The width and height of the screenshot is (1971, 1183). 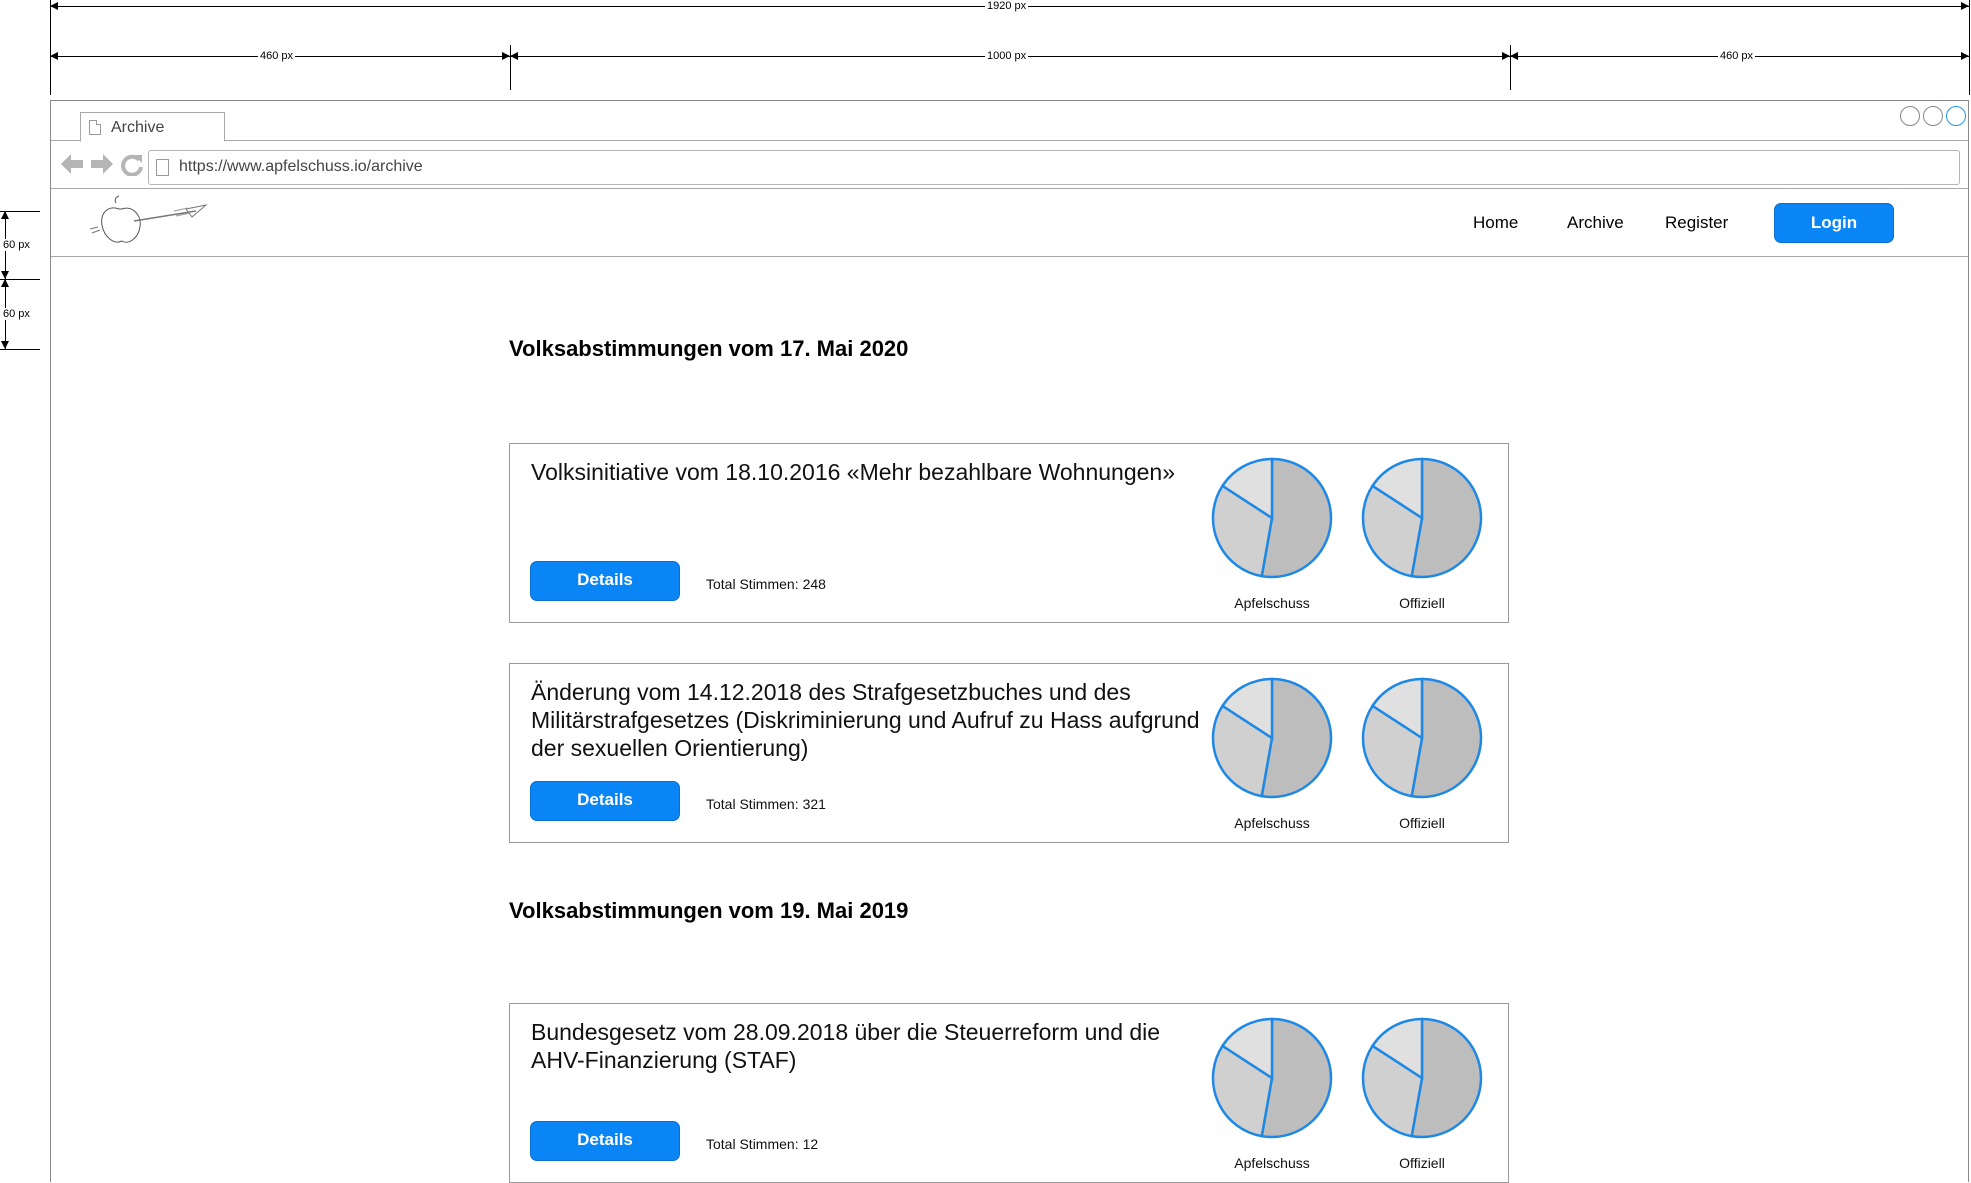 What do you see at coordinates (277, 56) in the screenshot?
I see `left-margin-label: 460 px` at bounding box center [277, 56].